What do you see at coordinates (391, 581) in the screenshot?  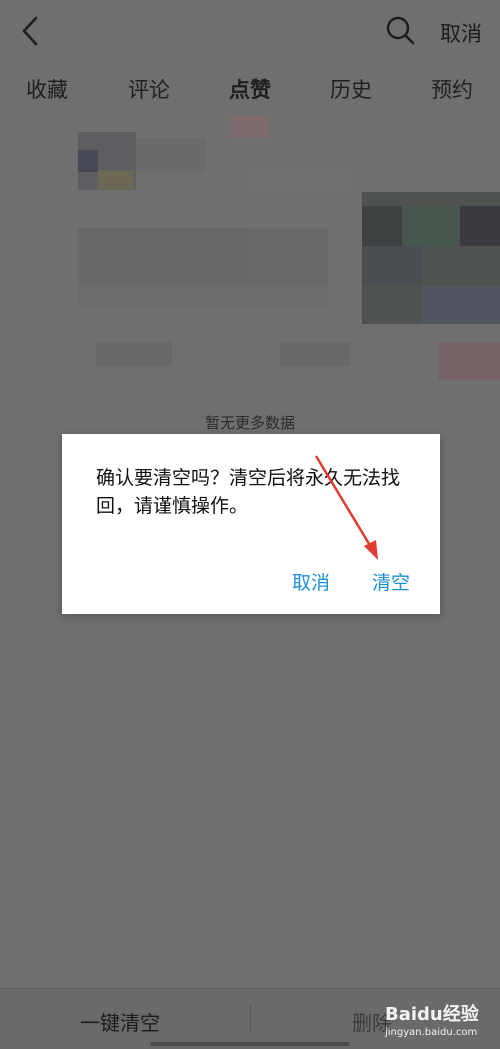 I see `dialog-confirm-clear-button: 清空` at bounding box center [391, 581].